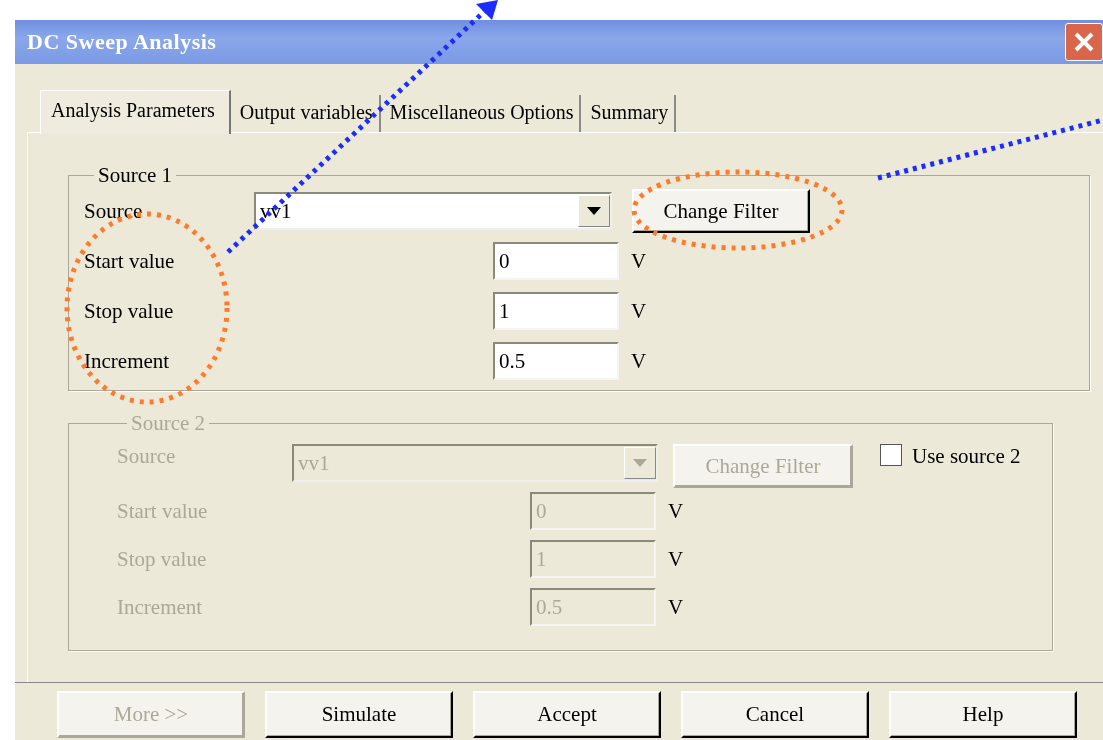  Describe the element at coordinates (135, 175) in the screenshot. I see `group-title: Source 1` at that location.